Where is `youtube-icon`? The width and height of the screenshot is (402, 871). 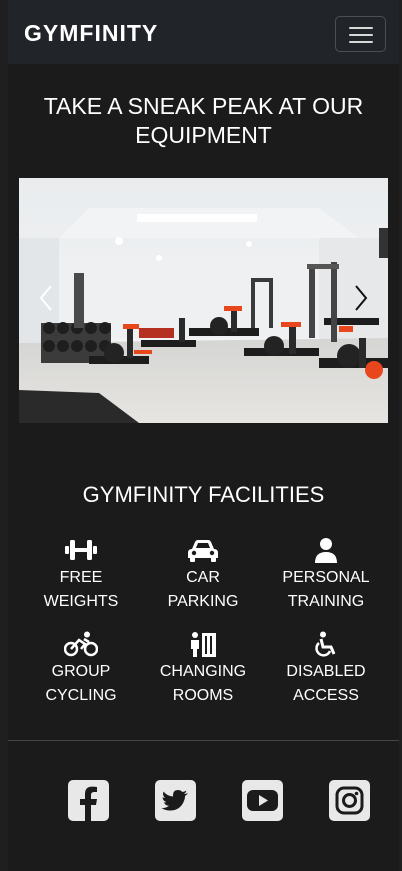 youtube-icon is located at coordinates (262, 800).